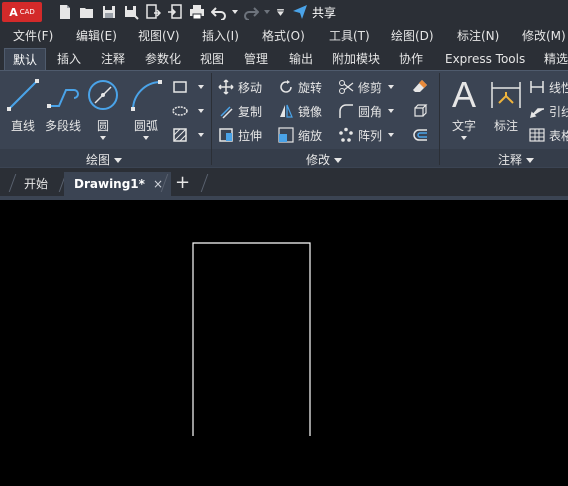 This screenshot has width=568, height=486. Describe the element at coordinates (220, 35) in the screenshot. I see `menu-insert: 插入(I)` at that location.